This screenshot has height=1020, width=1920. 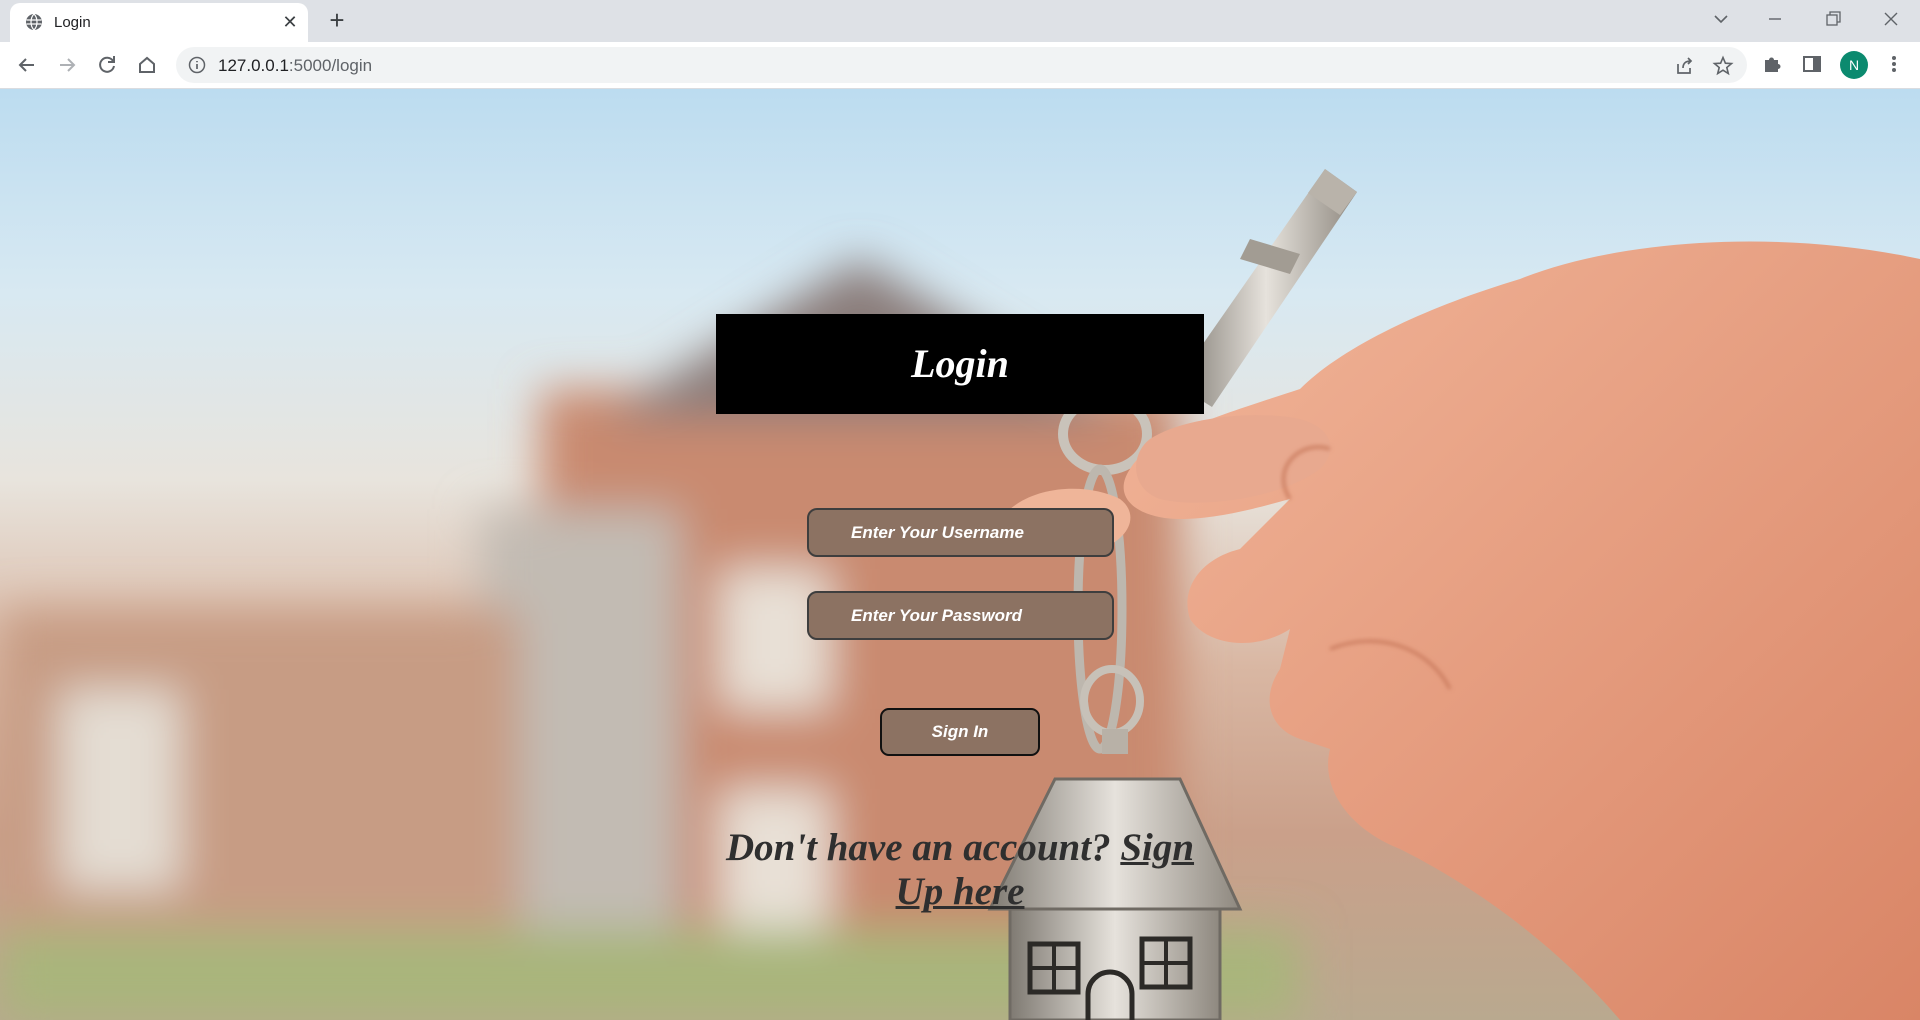 What do you see at coordinates (290, 22) in the screenshot?
I see `close-icon: ✕` at bounding box center [290, 22].